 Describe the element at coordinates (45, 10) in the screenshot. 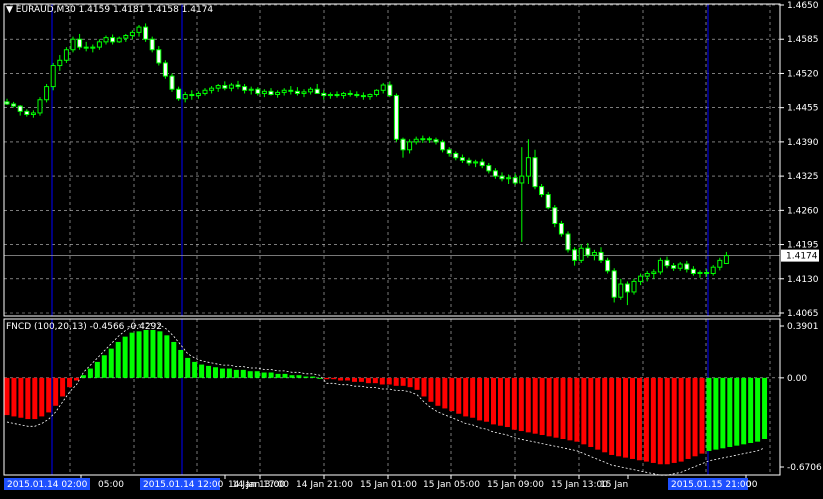

I see `symbol-label: EURAUD,M30` at that location.